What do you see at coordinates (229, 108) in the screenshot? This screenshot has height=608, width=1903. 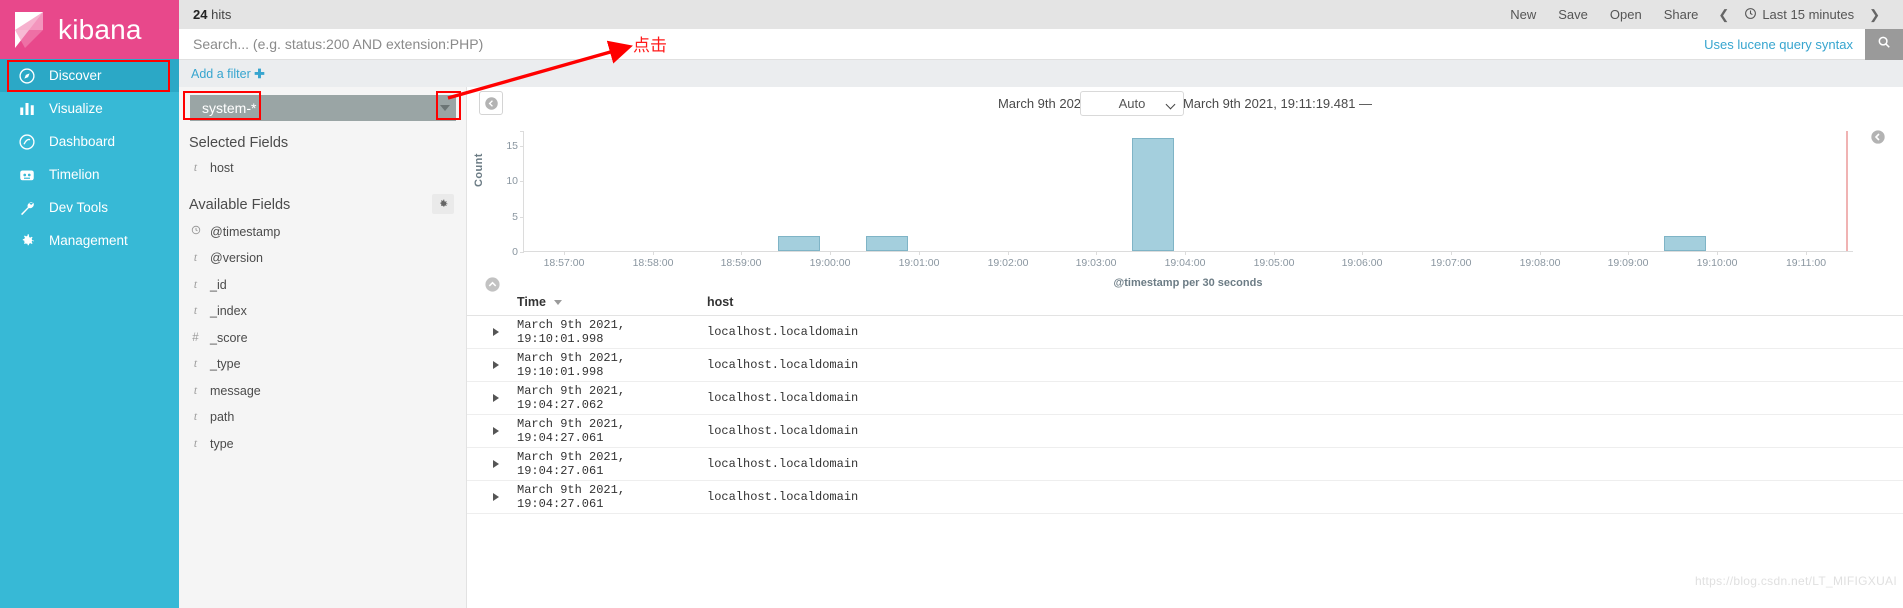 I see `index-pattern-label: system-*` at bounding box center [229, 108].